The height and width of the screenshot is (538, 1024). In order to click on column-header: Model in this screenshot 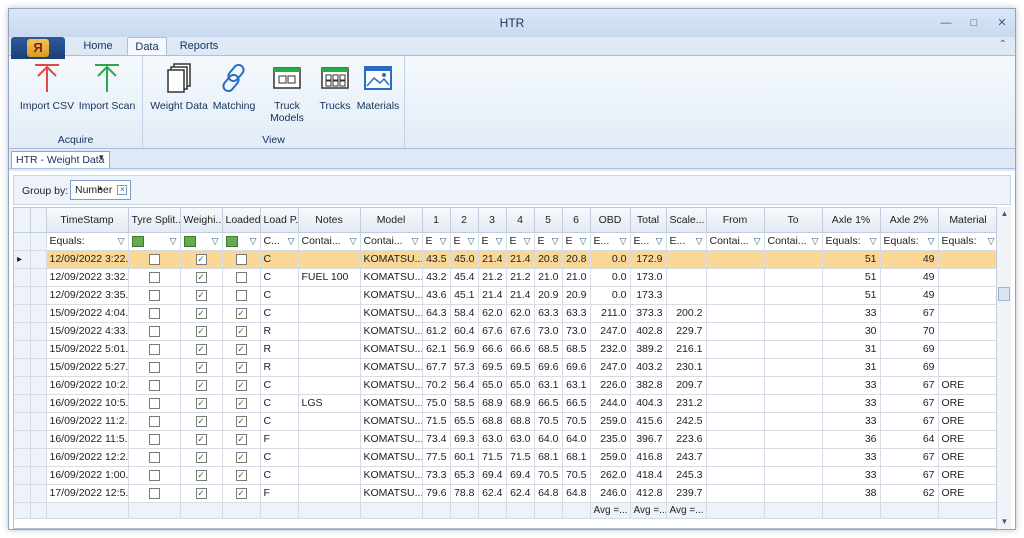, I will do `click(391, 220)`.